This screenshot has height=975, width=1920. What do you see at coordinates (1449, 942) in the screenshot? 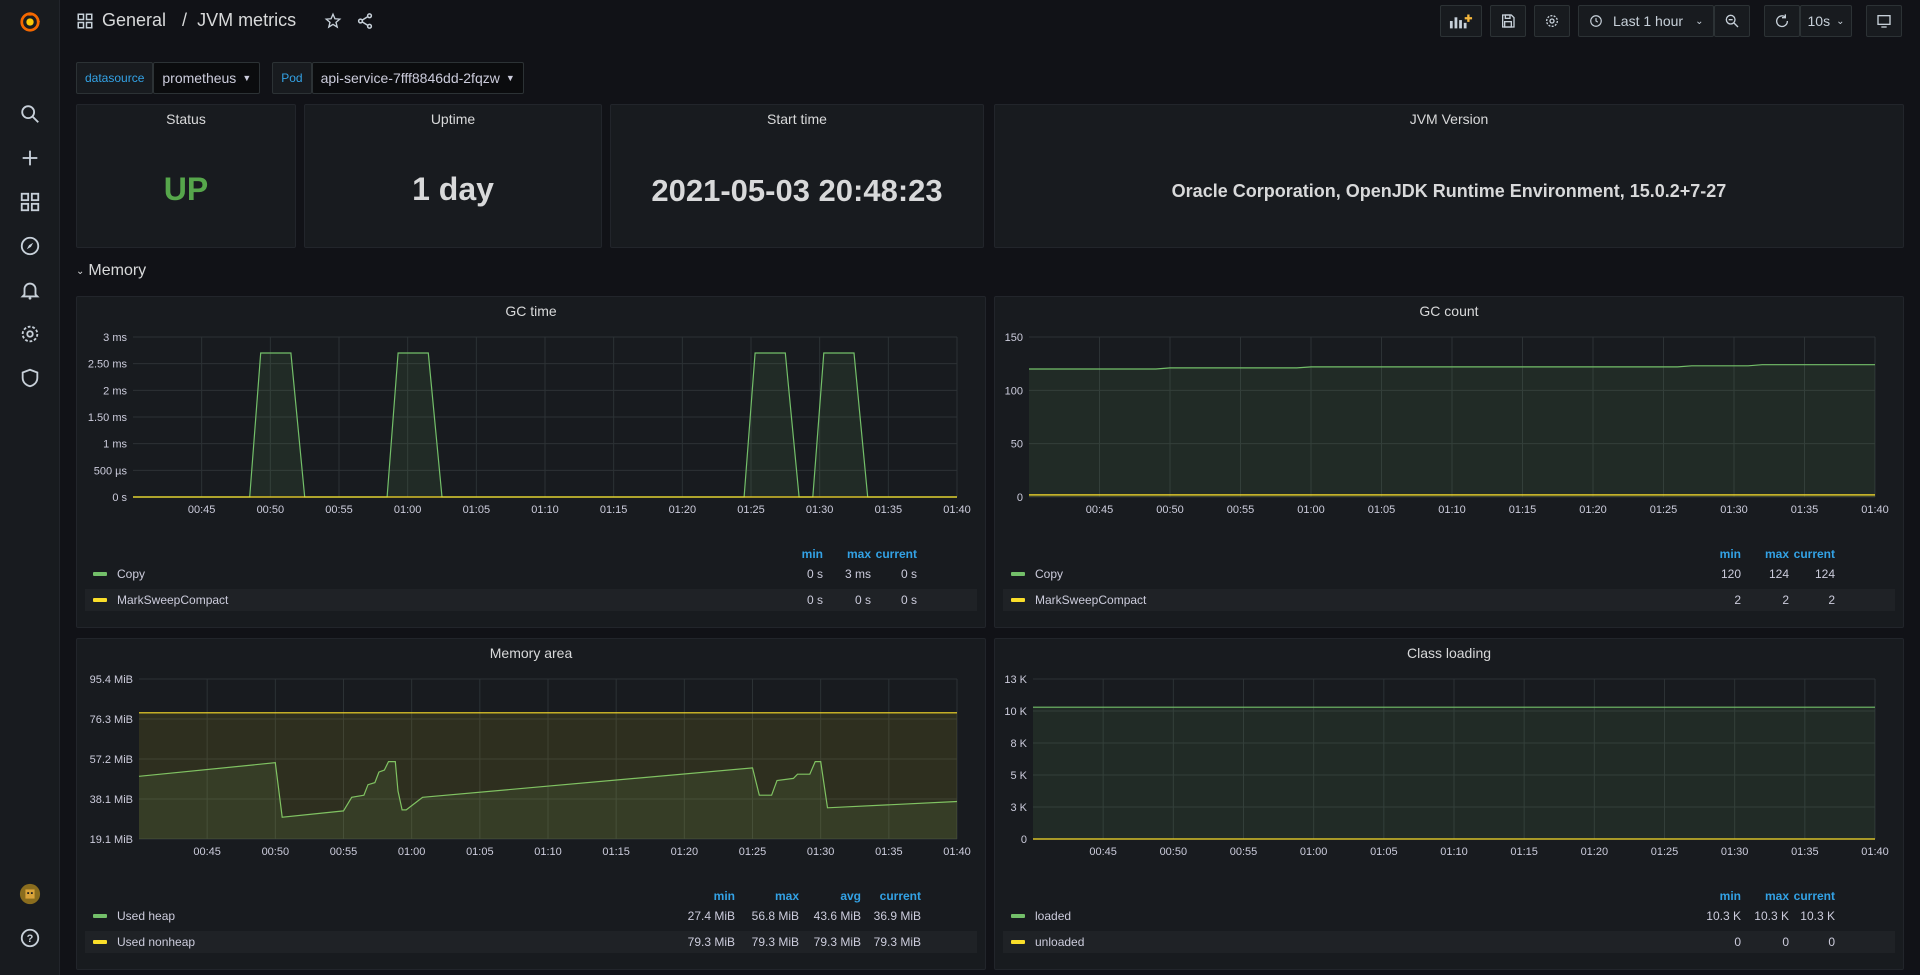
I see `legend-item: unloaded 0 0 0` at bounding box center [1449, 942].